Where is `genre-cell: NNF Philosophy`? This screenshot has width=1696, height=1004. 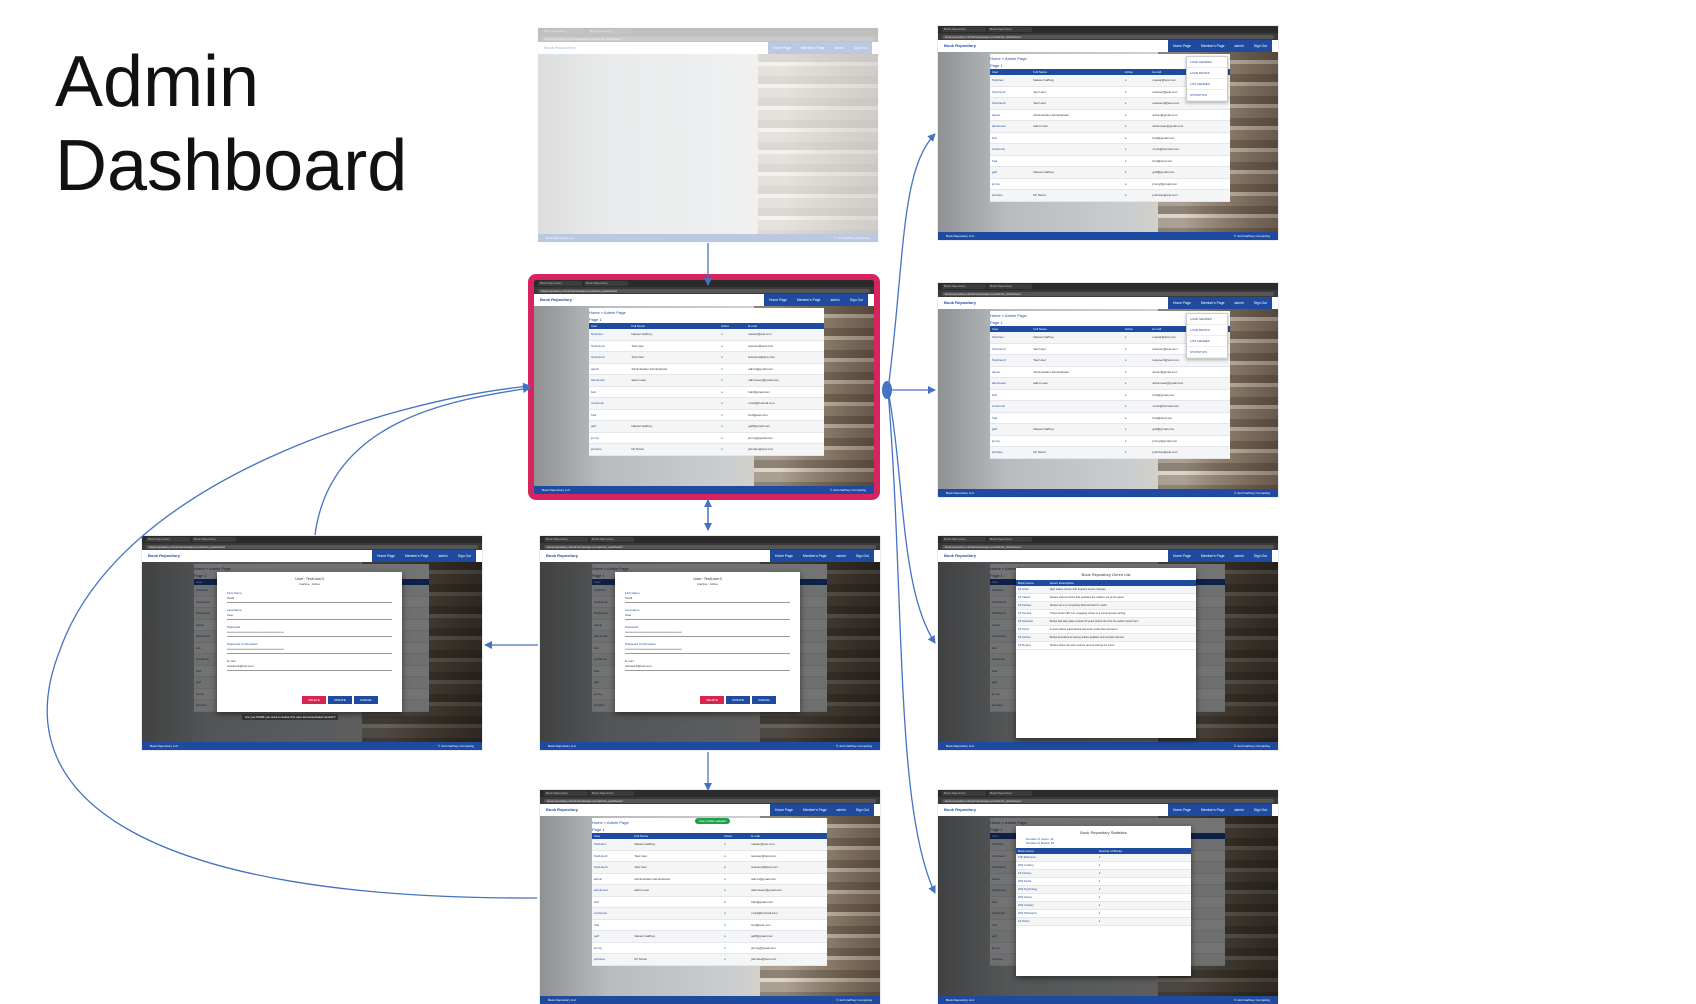
genre-cell: NNF Philosophy is located at coordinates (1056, 913).